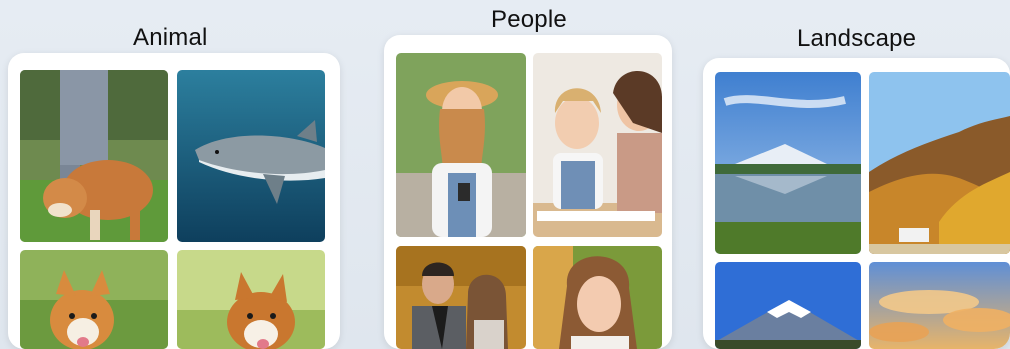 The image size is (1010, 349). What do you see at coordinates (461, 297) in the screenshot?
I see `image-people-couple` at bounding box center [461, 297].